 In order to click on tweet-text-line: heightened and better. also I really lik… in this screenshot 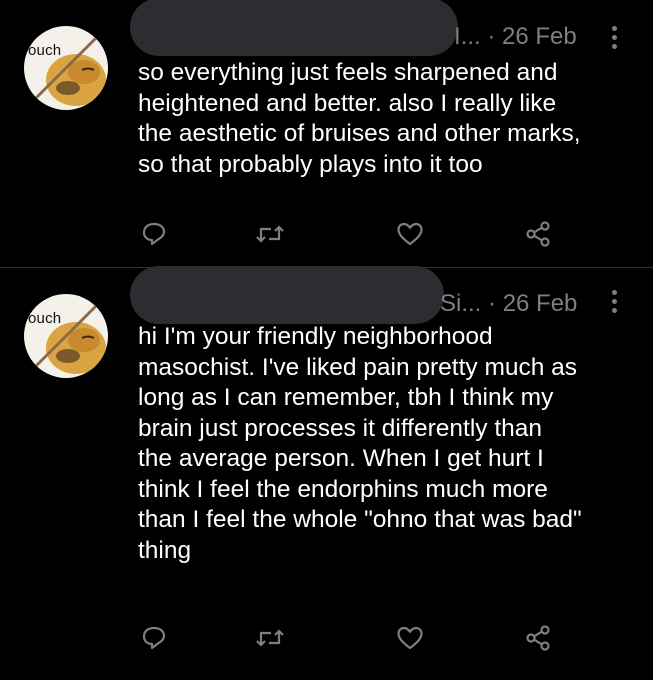, I will do `click(347, 103)`.